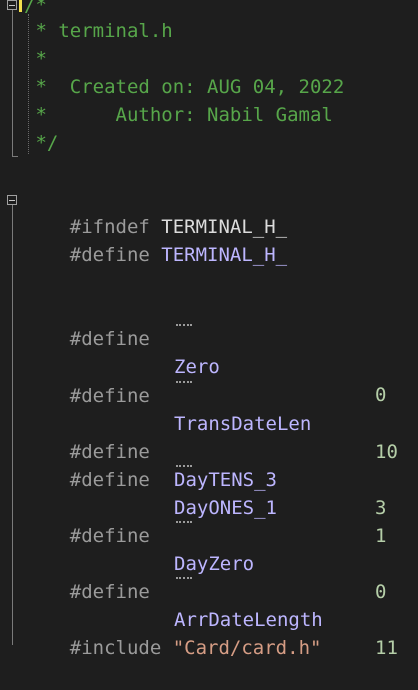 The image size is (418, 690). Describe the element at coordinates (41, 143) in the screenshot. I see `code-line-comment: */` at that location.